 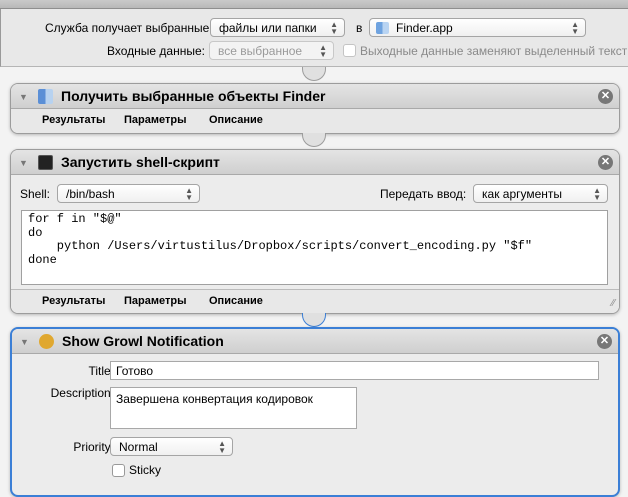 What do you see at coordinates (171, 446) in the screenshot?
I see `priority-popup: Normal ▲ ▼` at bounding box center [171, 446].